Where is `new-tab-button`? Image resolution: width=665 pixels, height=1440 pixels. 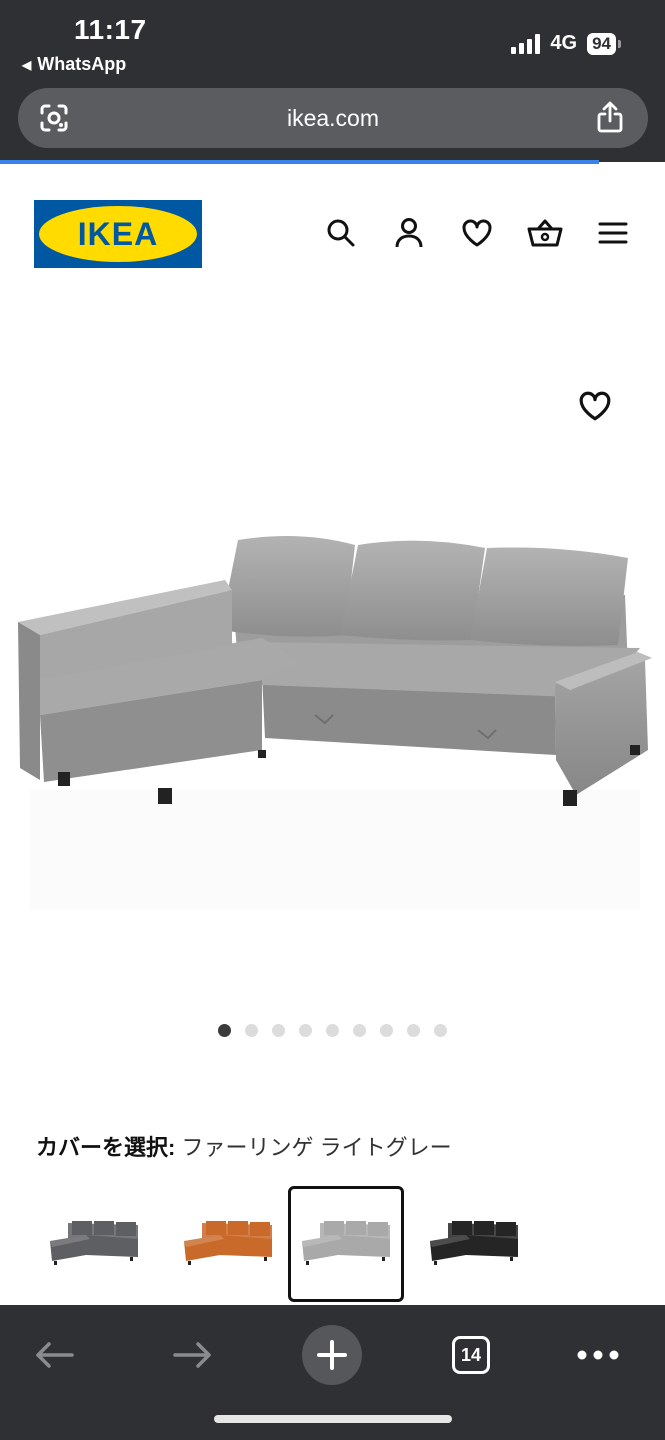 new-tab-button is located at coordinates (332, 1355).